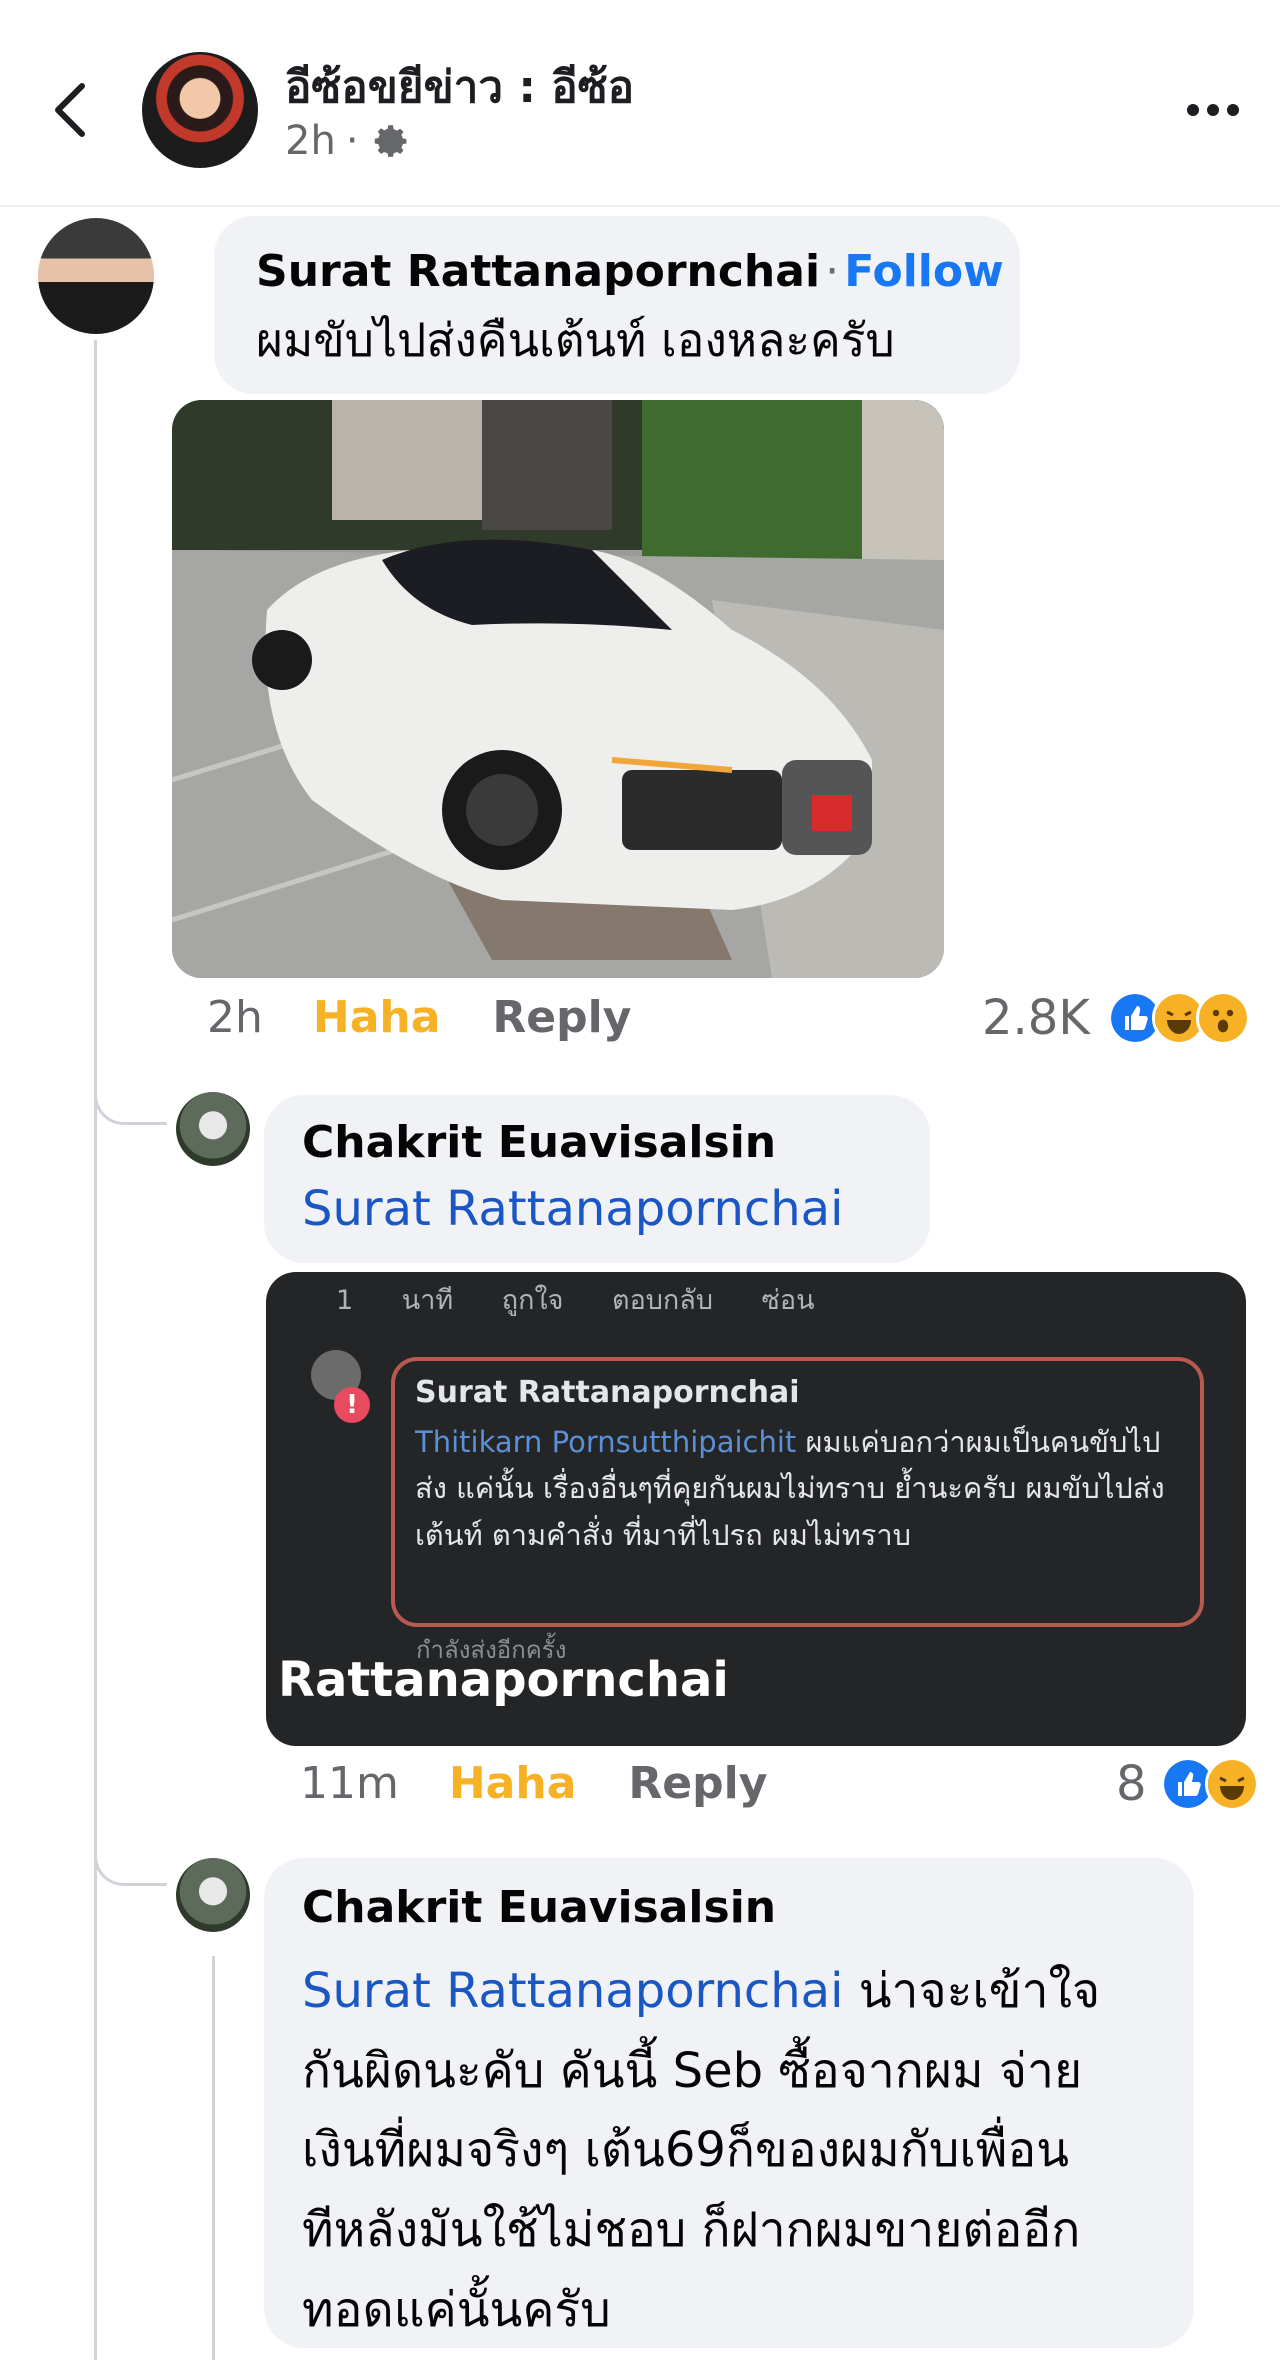 The image size is (1280, 2360). I want to click on follow-button: Follow, so click(924, 271).